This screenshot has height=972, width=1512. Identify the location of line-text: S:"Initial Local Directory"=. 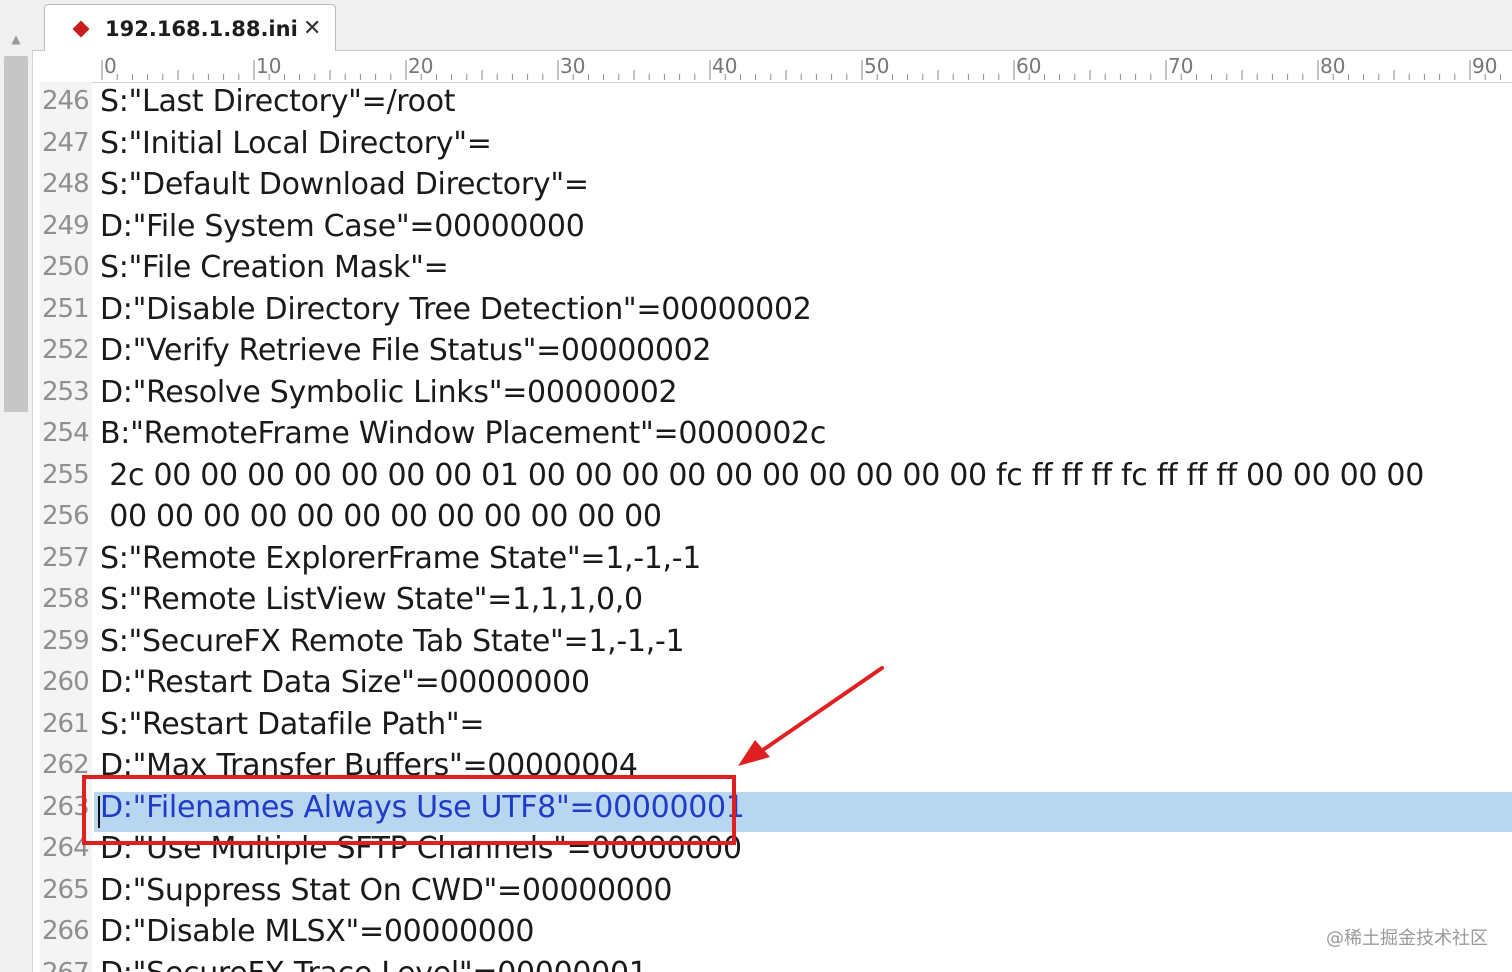
(296, 143).